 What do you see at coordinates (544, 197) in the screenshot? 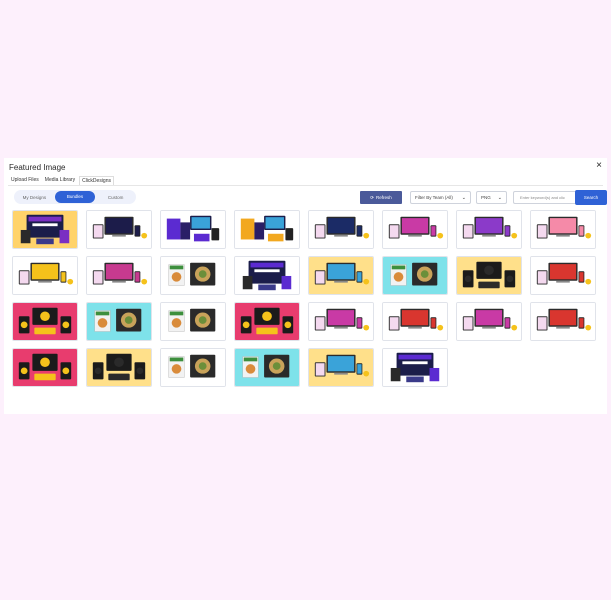
I see `search-input: Enter keyword(s) and clic` at bounding box center [544, 197].